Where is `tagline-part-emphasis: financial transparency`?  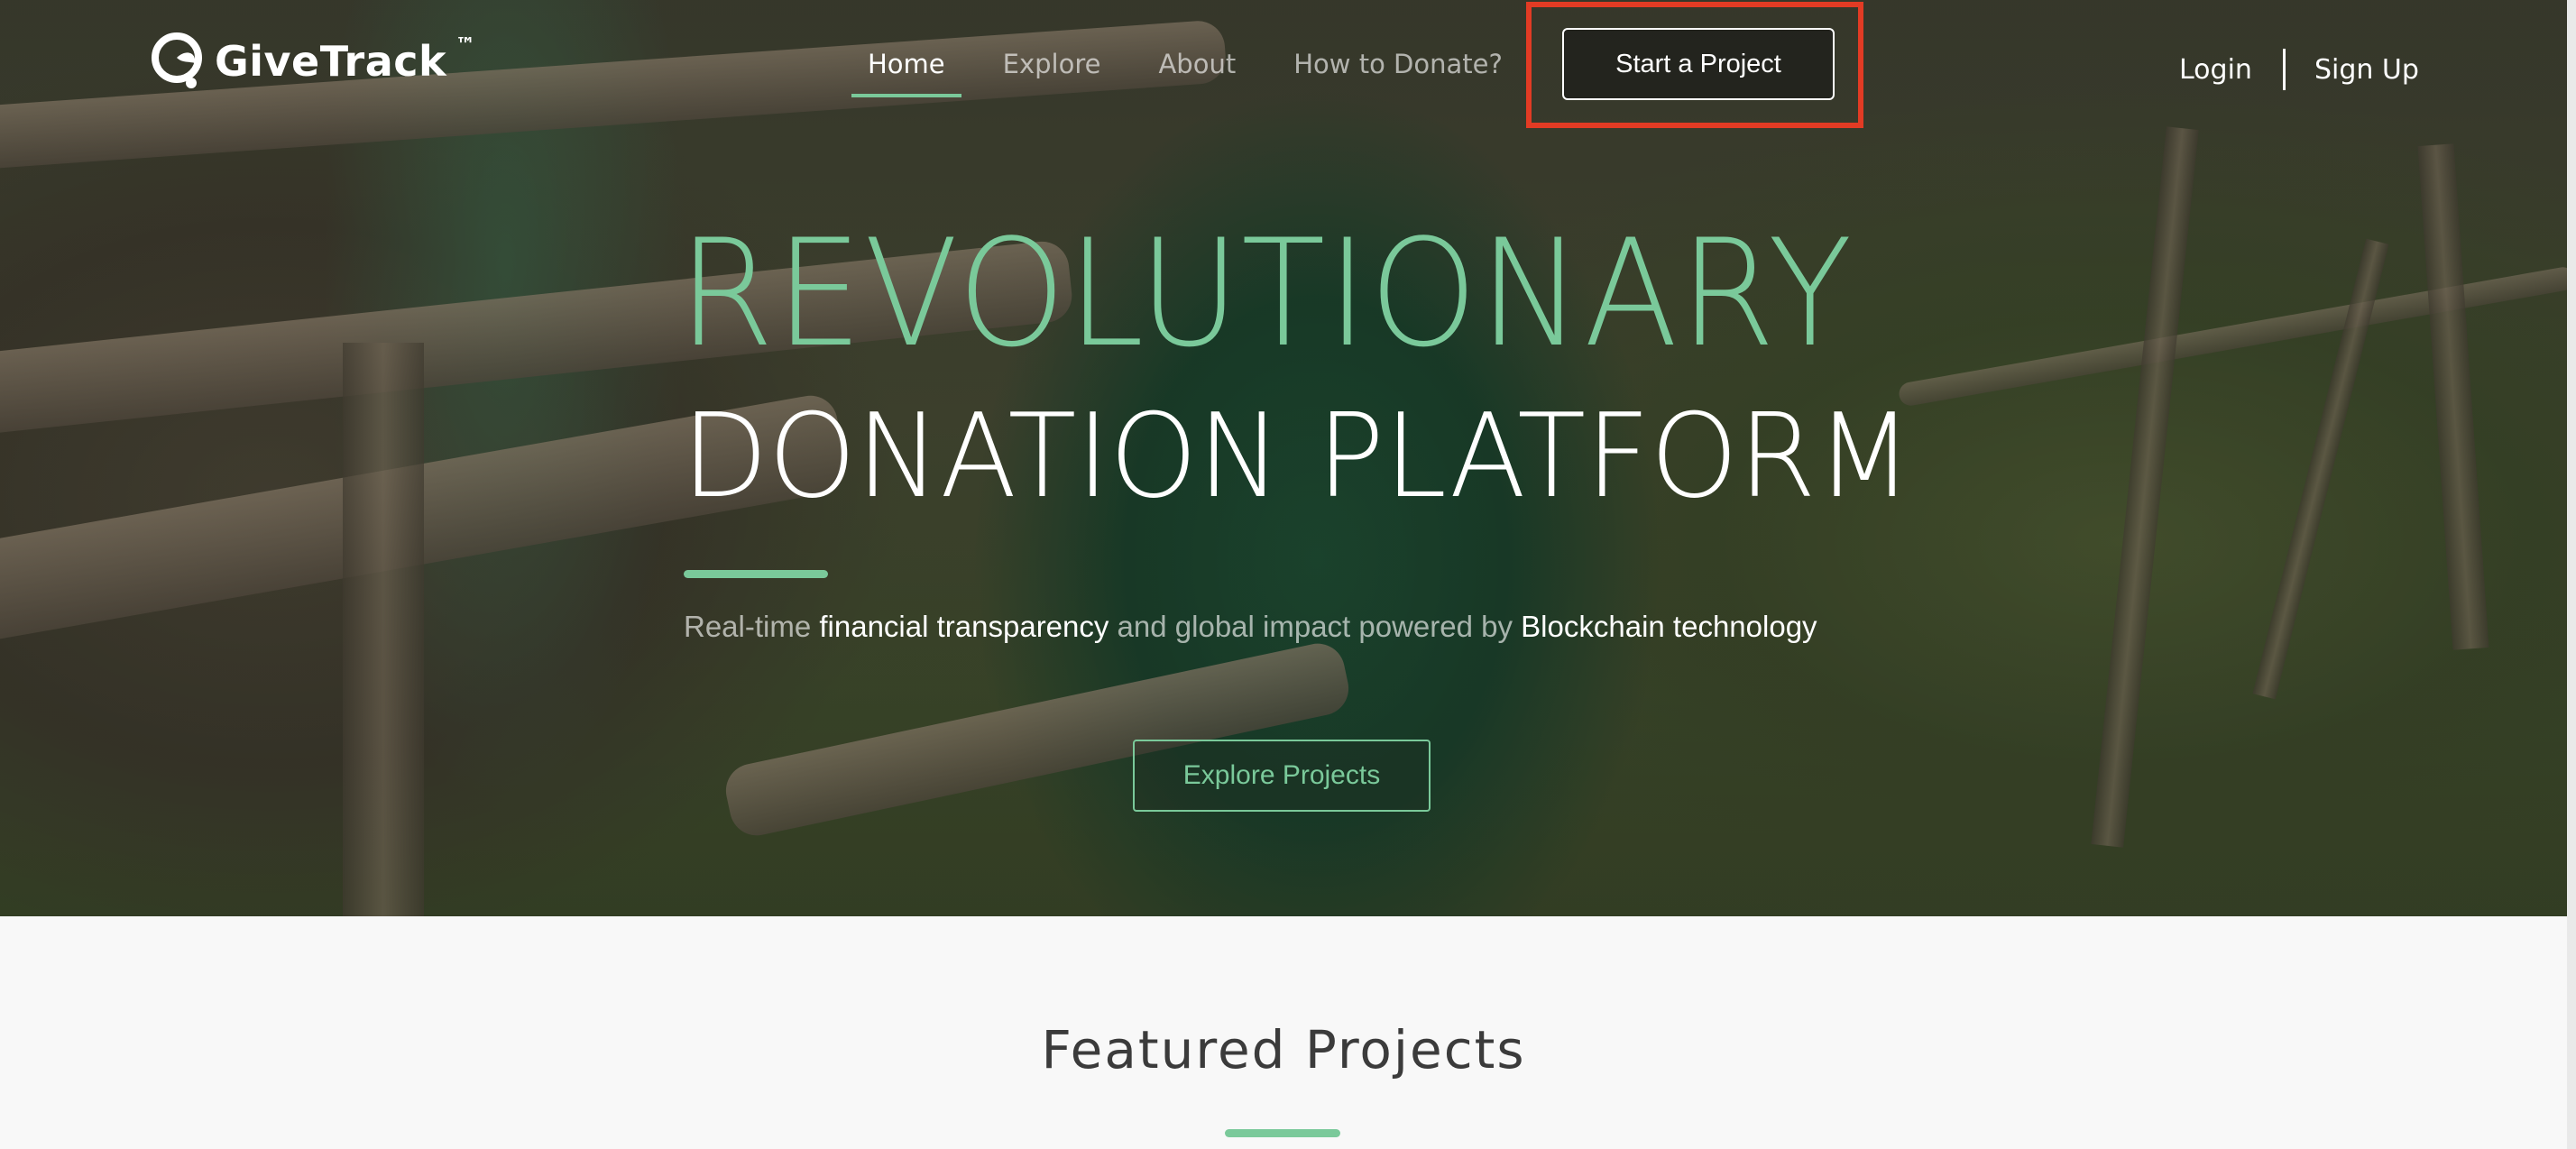 tagline-part-emphasis: financial transparency is located at coordinates (964, 626).